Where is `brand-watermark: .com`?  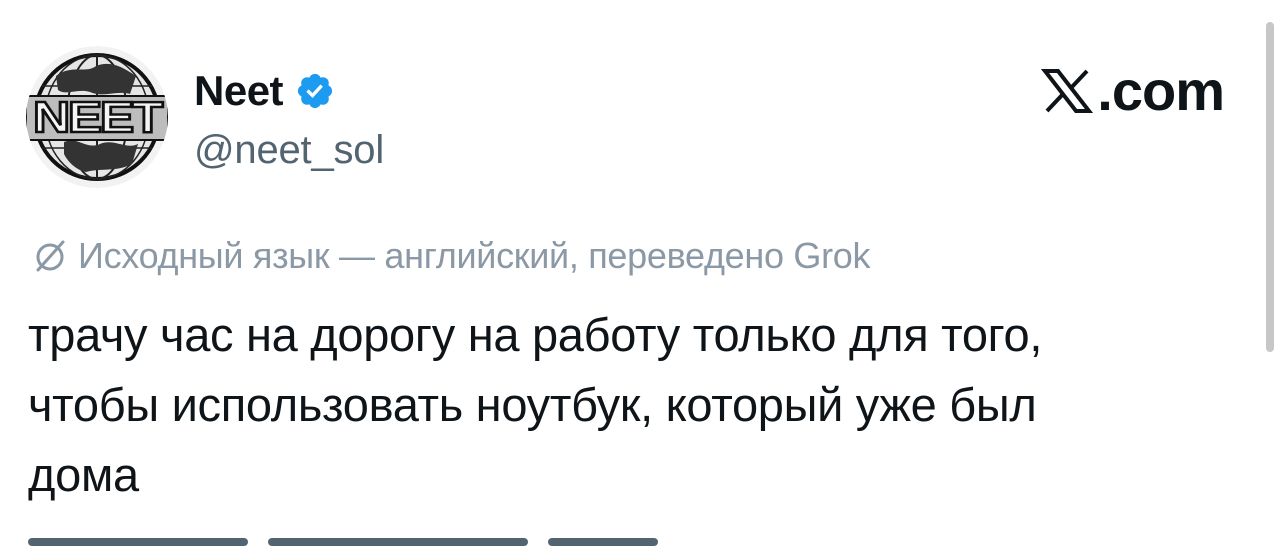 brand-watermark: .com is located at coordinates (1133, 91).